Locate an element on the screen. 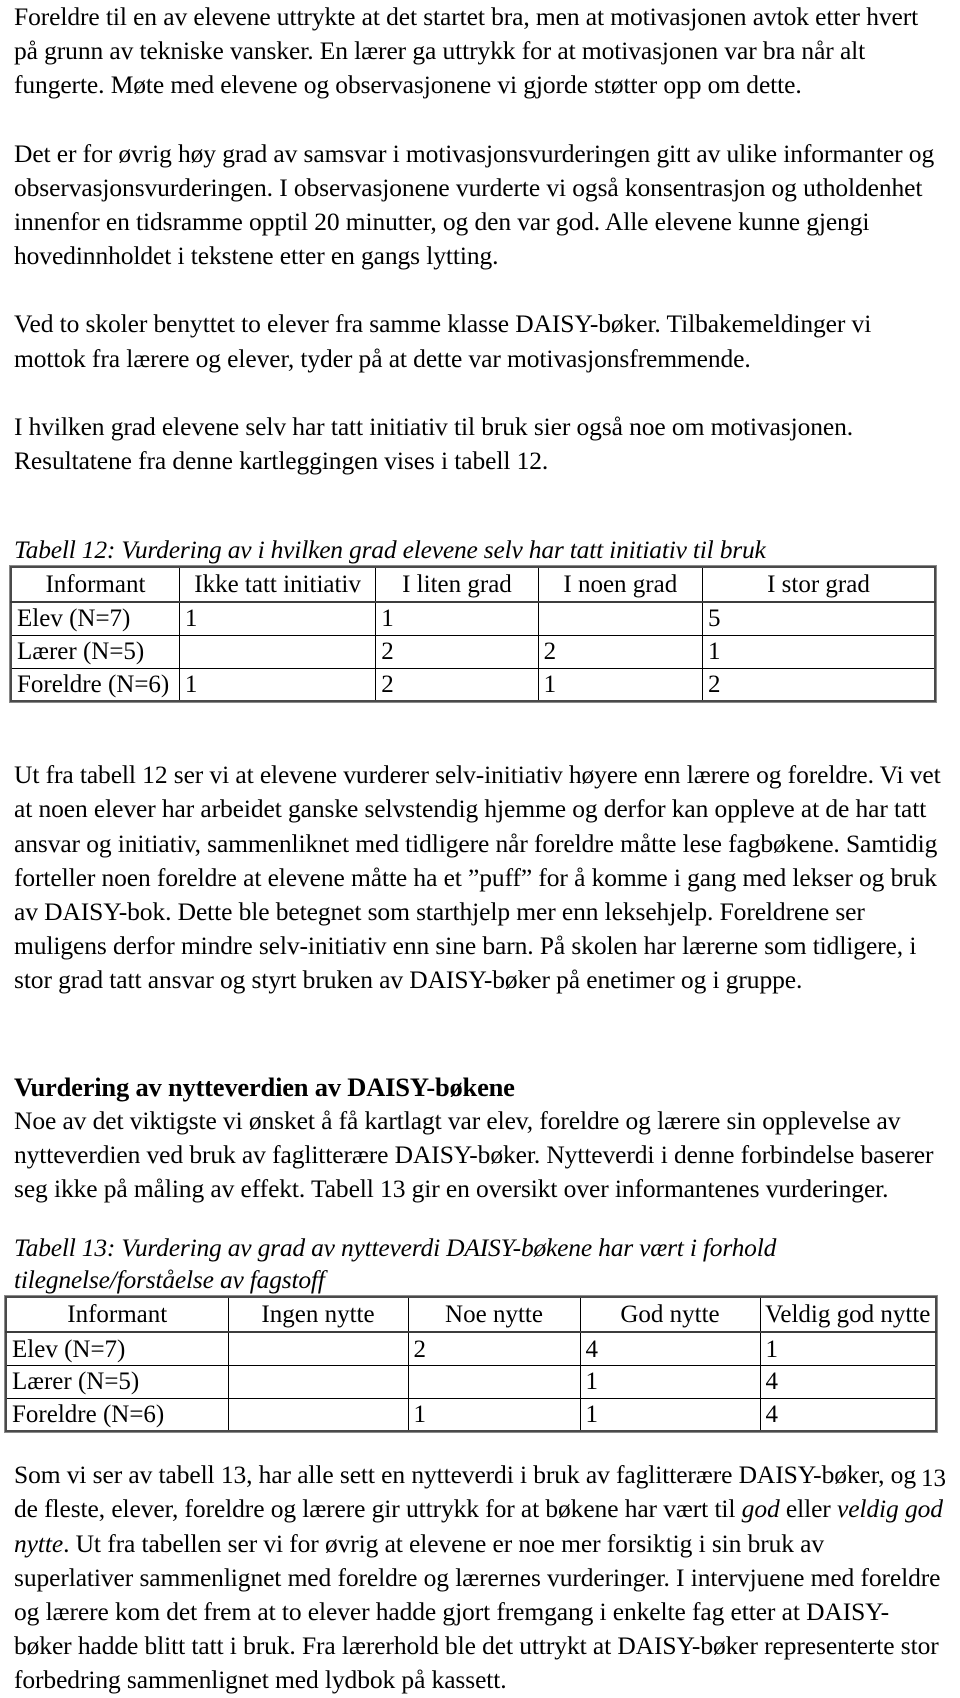 This screenshot has height=1698, width=960. table-row: Elev (N=7) 1 1 5 is located at coordinates (473, 618).